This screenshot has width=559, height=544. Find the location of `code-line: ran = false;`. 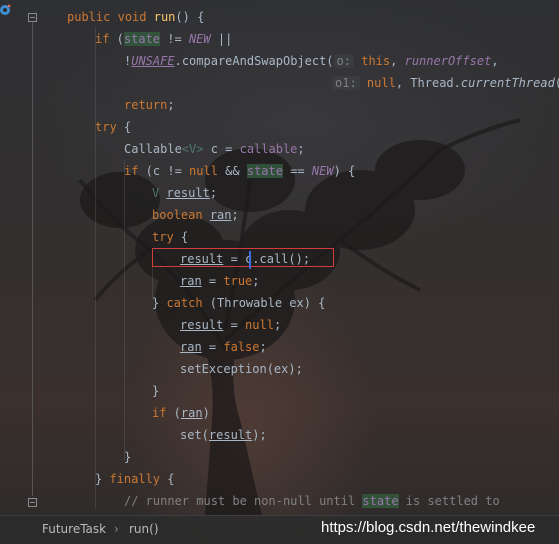

code-line: ran = false; is located at coordinates (223, 347).